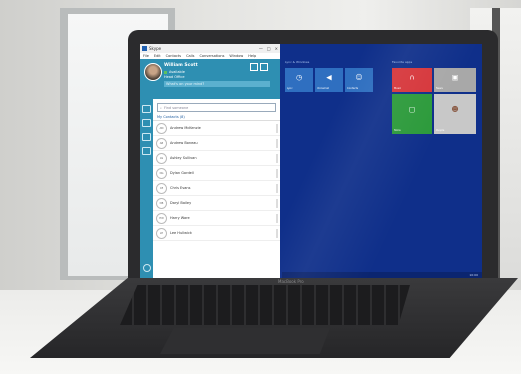 The height and width of the screenshot is (374, 521). What do you see at coordinates (216, 203) in the screenshot?
I see `list-item: DB Daryl Bailey` at bounding box center [216, 203].